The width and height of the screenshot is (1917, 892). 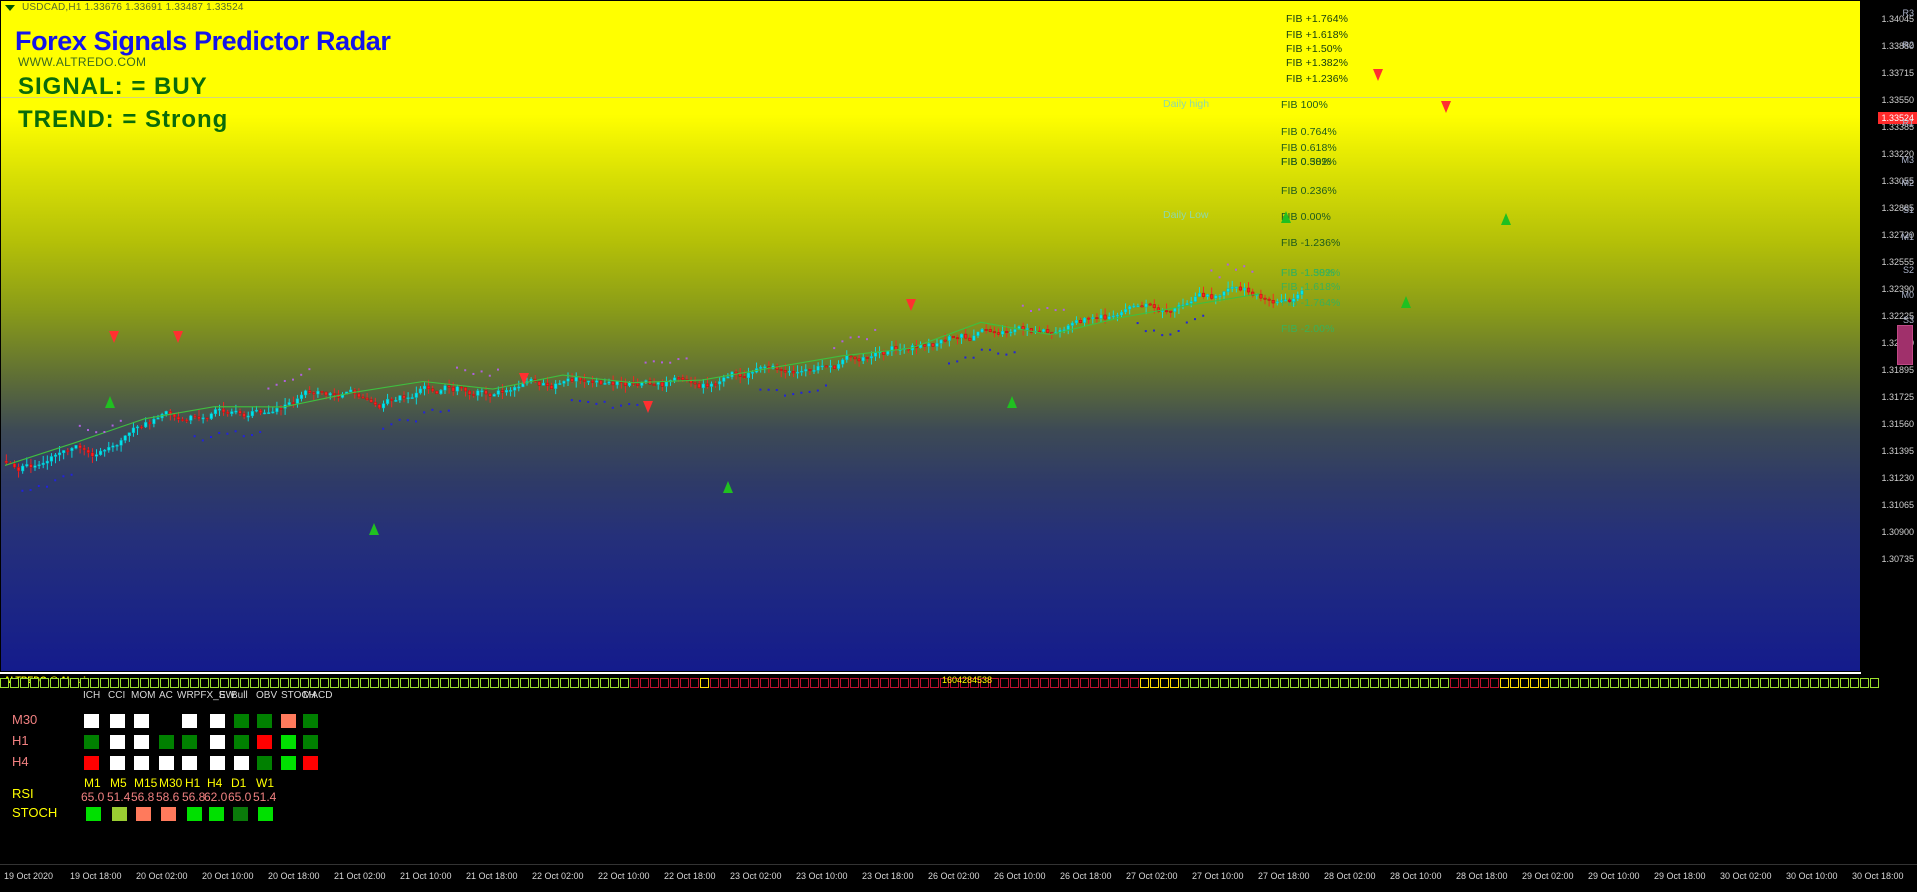 What do you see at coordinates (930, 673) in the screenshot?
I see `panel-divider` at bounding box center [930, 673].